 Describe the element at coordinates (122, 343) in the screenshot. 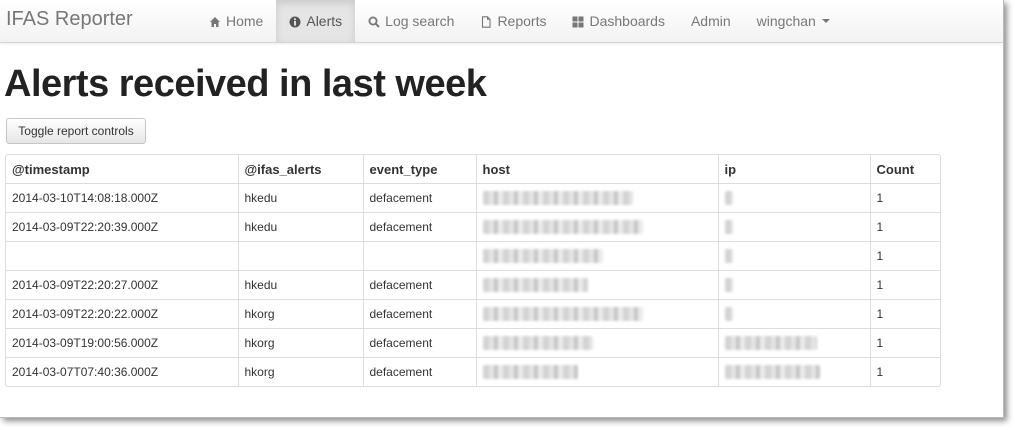

I see `cell-timestamp: 2014-03-09T19:00:56.000Z` at that location.